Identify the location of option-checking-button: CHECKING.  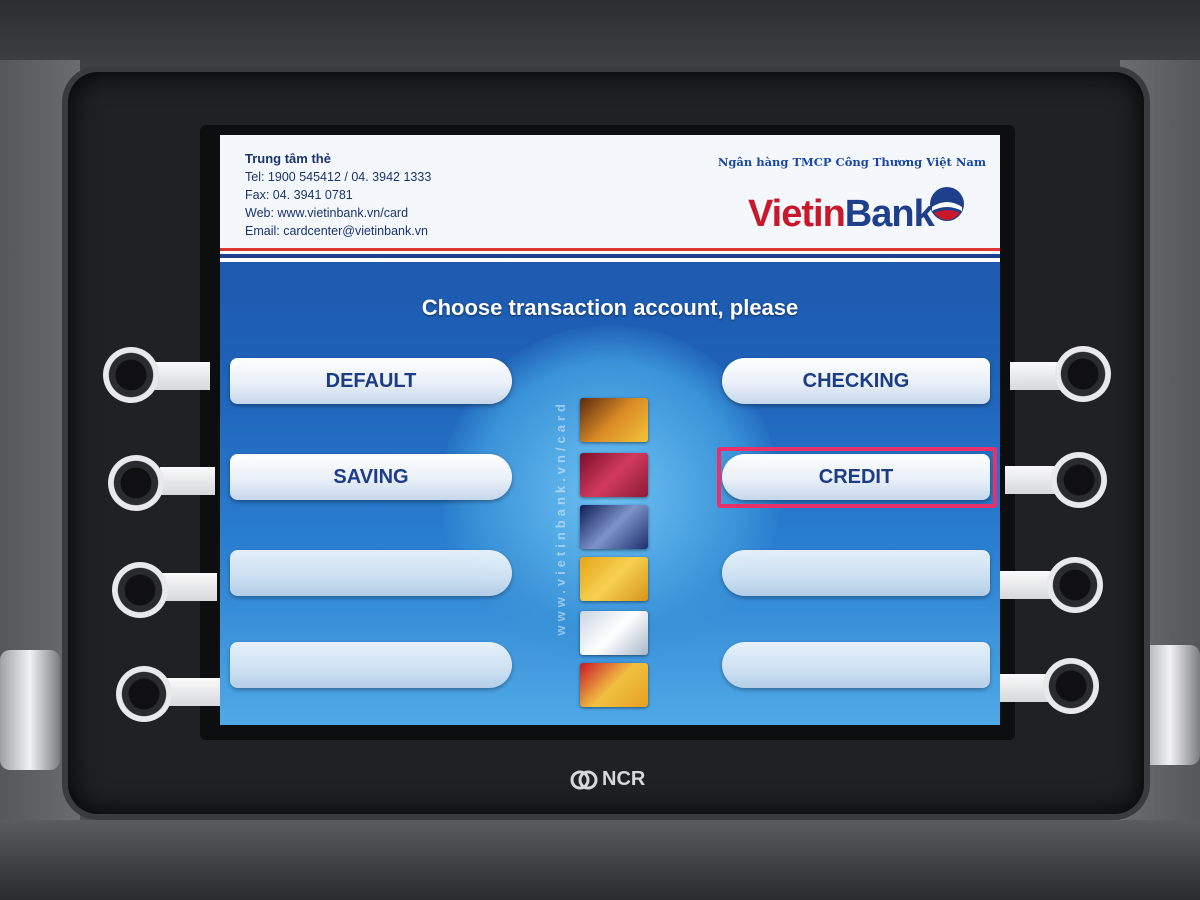
(856, 381).